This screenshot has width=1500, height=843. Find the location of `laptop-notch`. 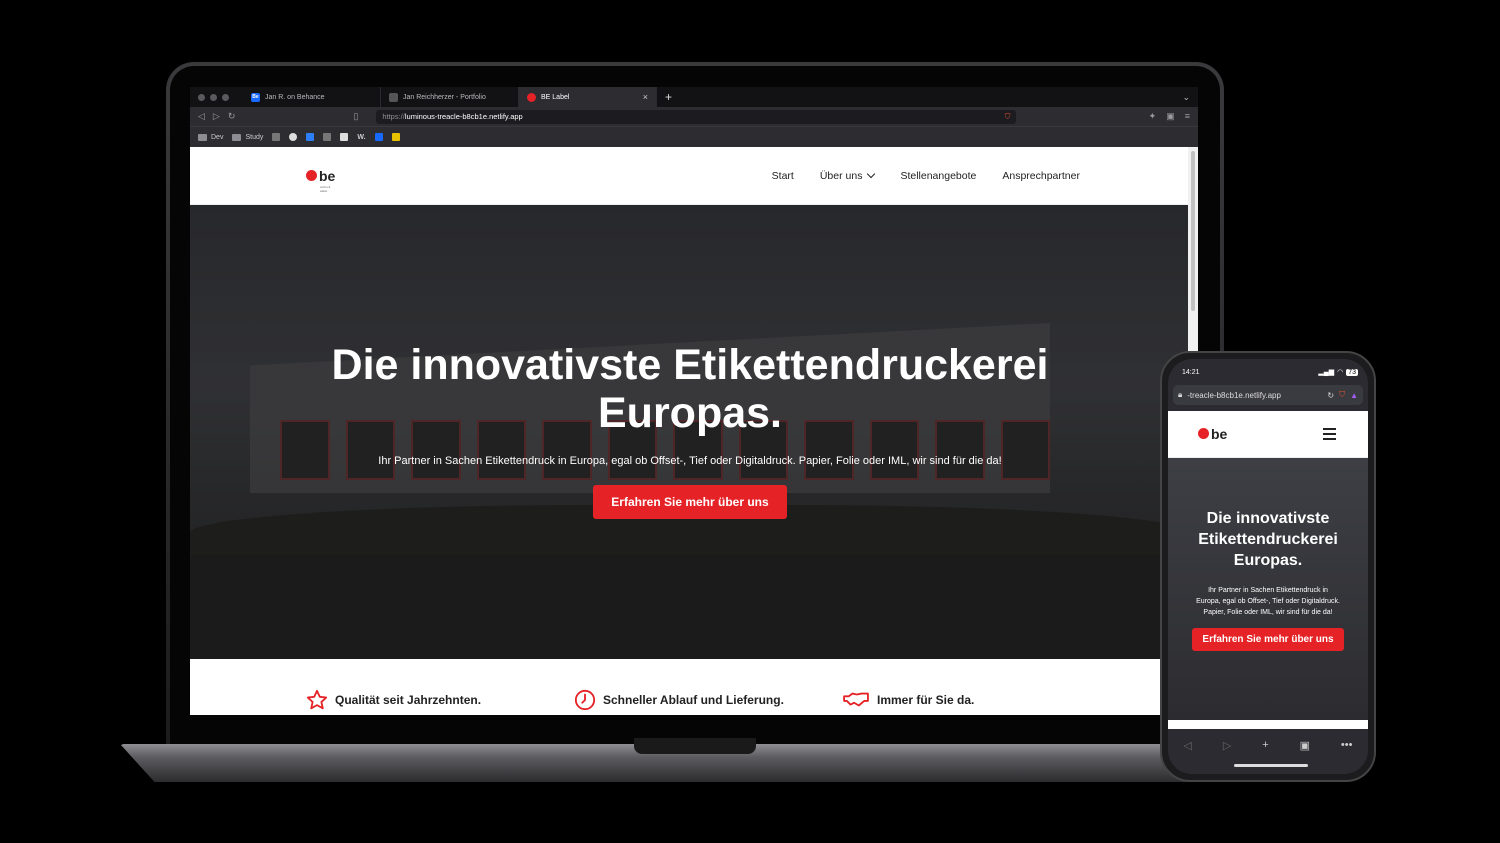

laptop-notch is located at coordinates (695, 746).